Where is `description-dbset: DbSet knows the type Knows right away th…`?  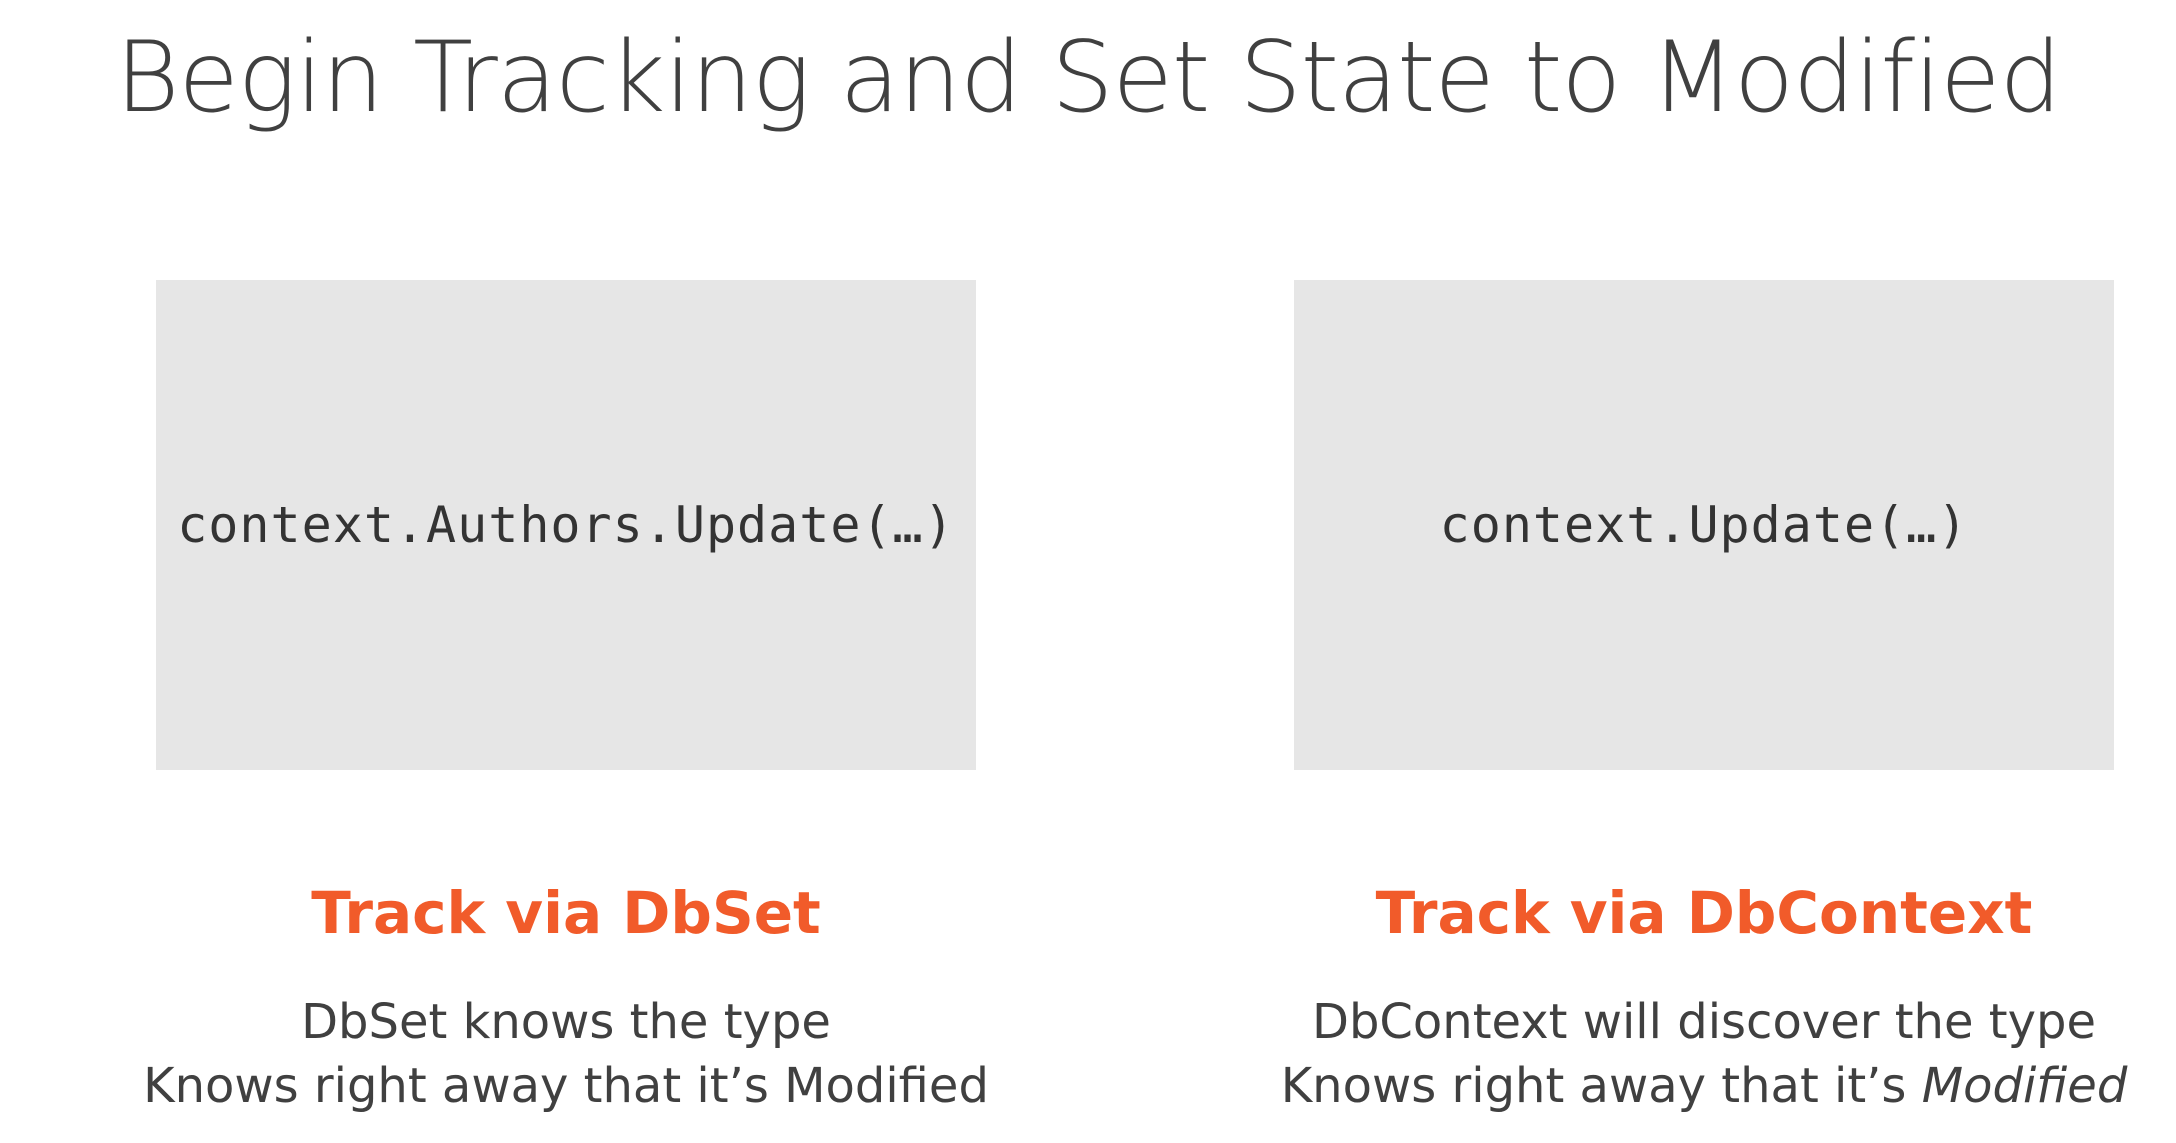 description-dbset: DbSet knows the type Knows right away th… is located at coordinates (588, 1054).